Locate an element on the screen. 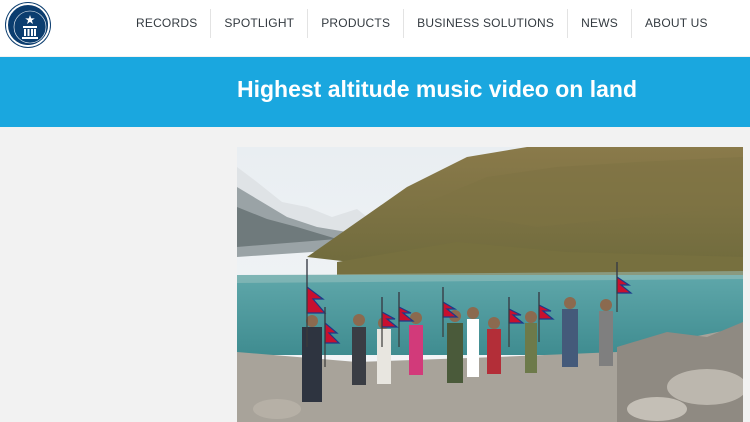 Image resolution: width=750 pixels, height=422 pixels. guinness-world-records-logo is located at coordinates (28, 25).